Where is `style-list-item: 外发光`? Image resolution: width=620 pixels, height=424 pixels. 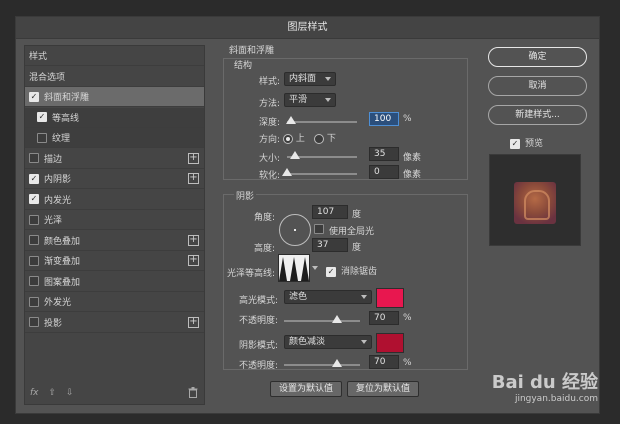
style-list-item: 外发光 is located at coordinates (114, 302).